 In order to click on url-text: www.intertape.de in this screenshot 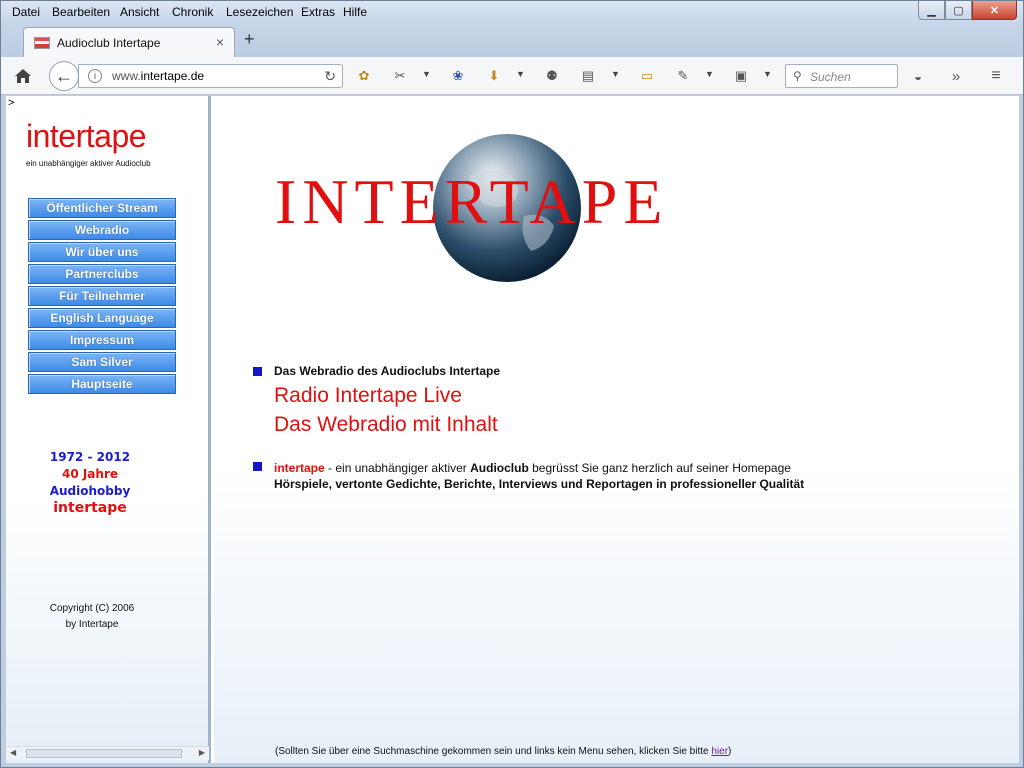, I will do `click(158, 76)`.